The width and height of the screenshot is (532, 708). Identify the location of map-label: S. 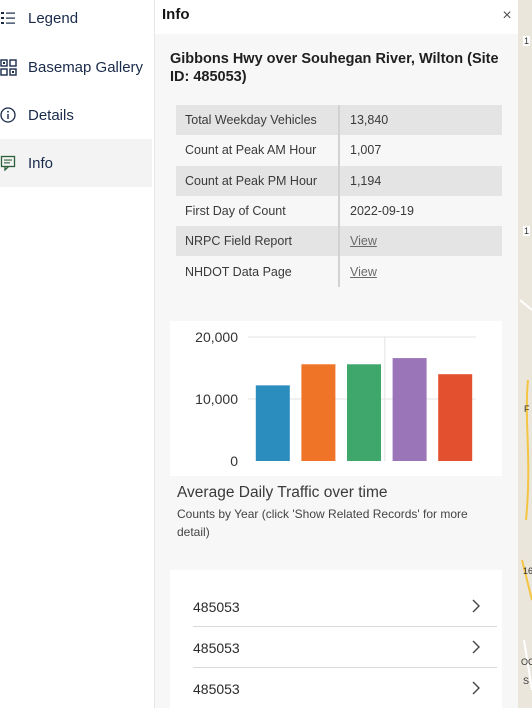
(526, 681).